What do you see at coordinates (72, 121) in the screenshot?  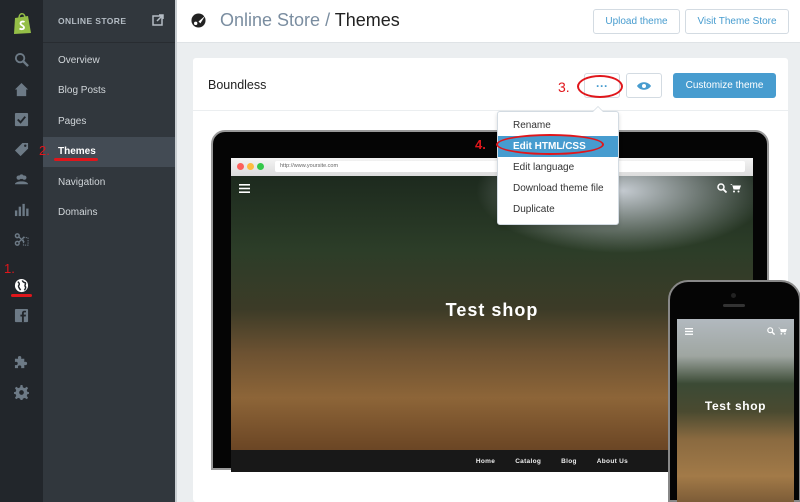 I see `subnav-item-label: Pages` at bounding box center [72, 121].